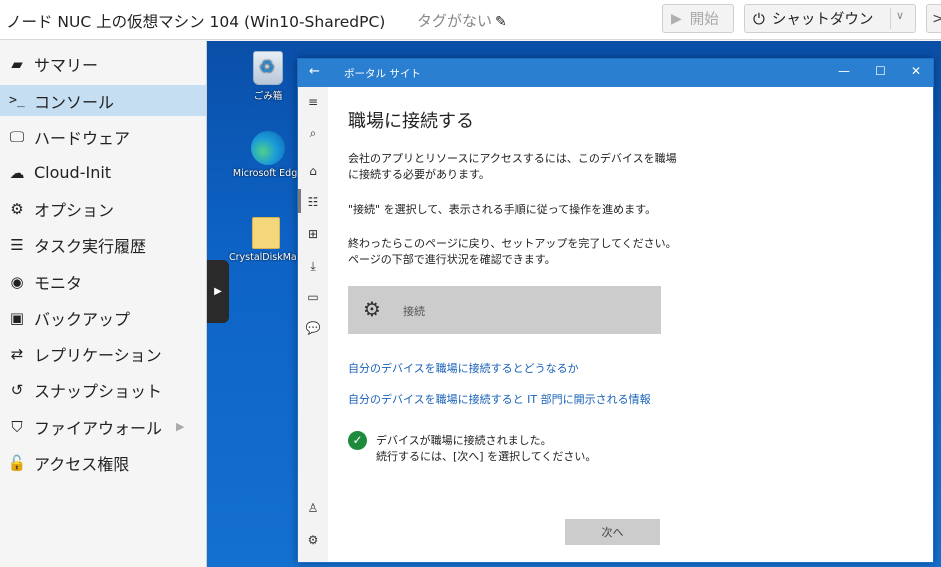 The image size is (941, 567). I want to click on user-icon: ♙, so click(313, 508).